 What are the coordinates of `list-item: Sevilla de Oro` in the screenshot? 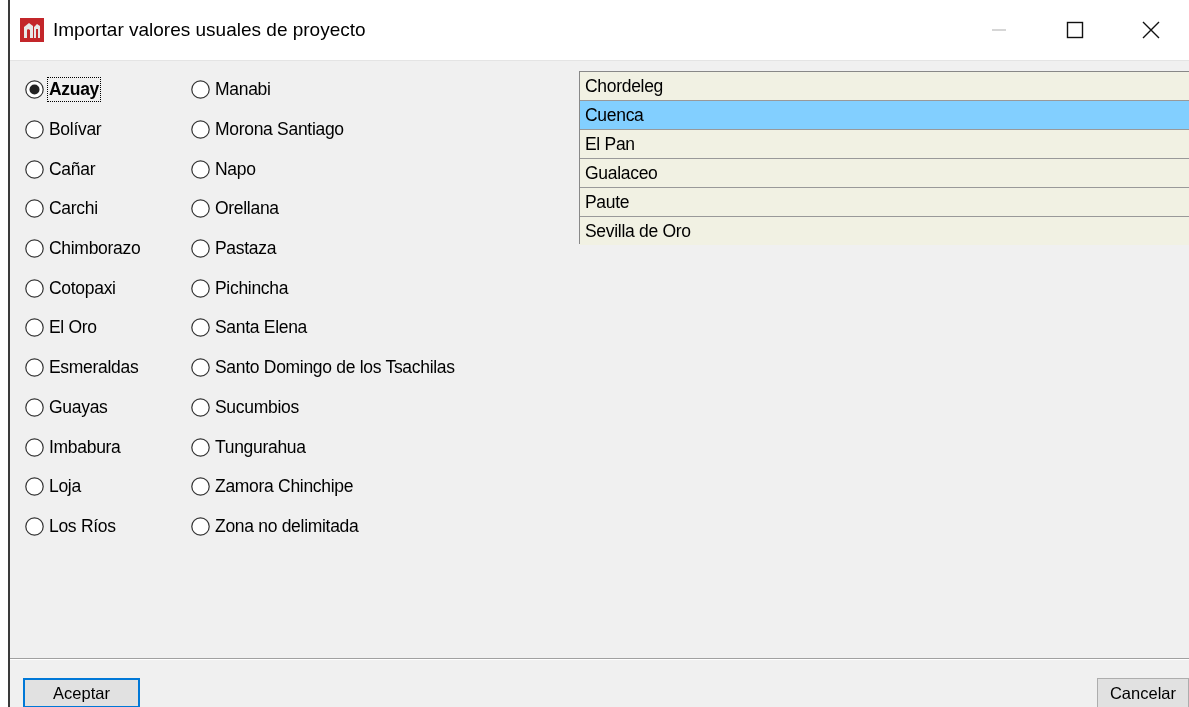 It's located at (884, 231).